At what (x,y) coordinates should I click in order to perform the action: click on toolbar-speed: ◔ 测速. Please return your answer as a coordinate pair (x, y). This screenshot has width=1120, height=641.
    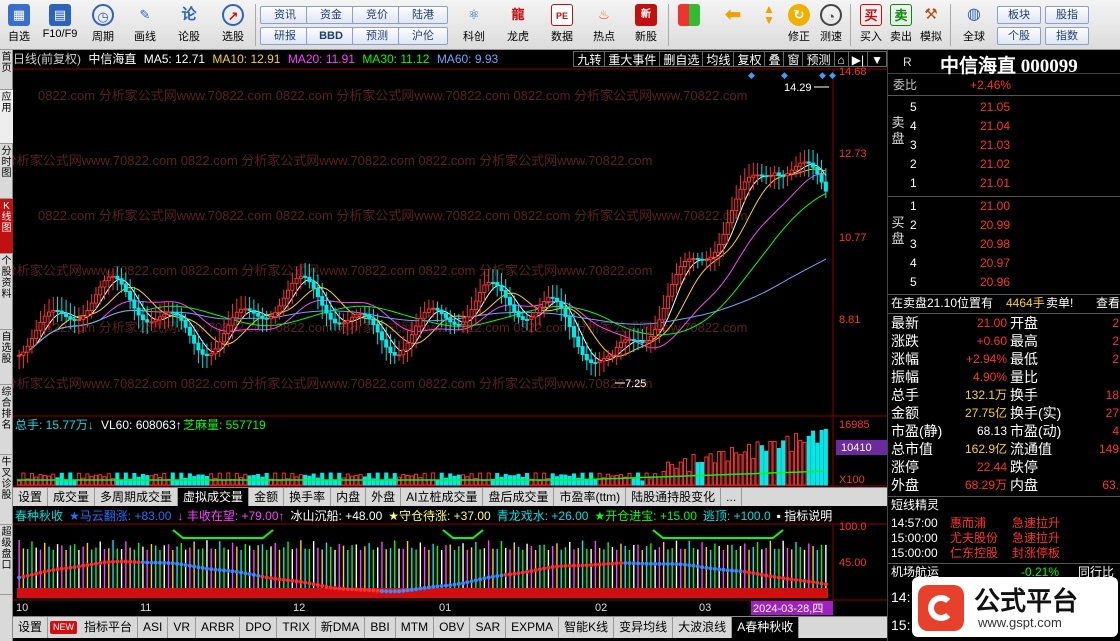
    Looking at the image, I should click on (831, 25).